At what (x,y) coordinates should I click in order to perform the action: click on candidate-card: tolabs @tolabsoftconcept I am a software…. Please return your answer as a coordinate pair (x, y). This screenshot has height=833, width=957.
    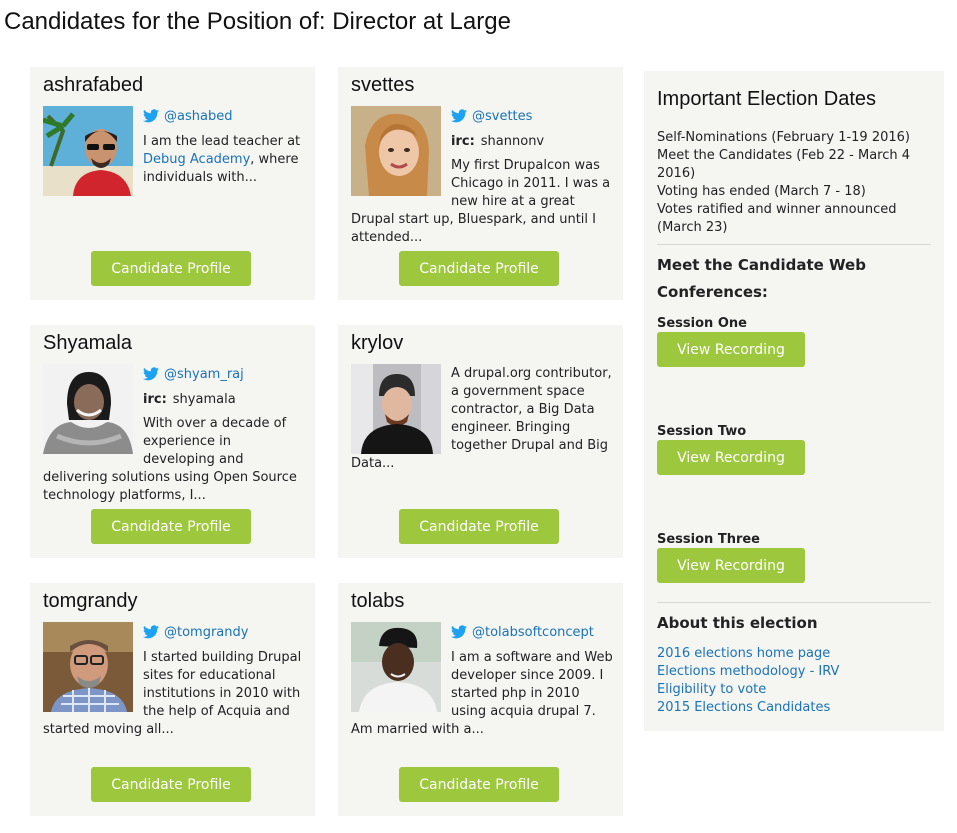
    Looking at the image, I should click on (480, 699).